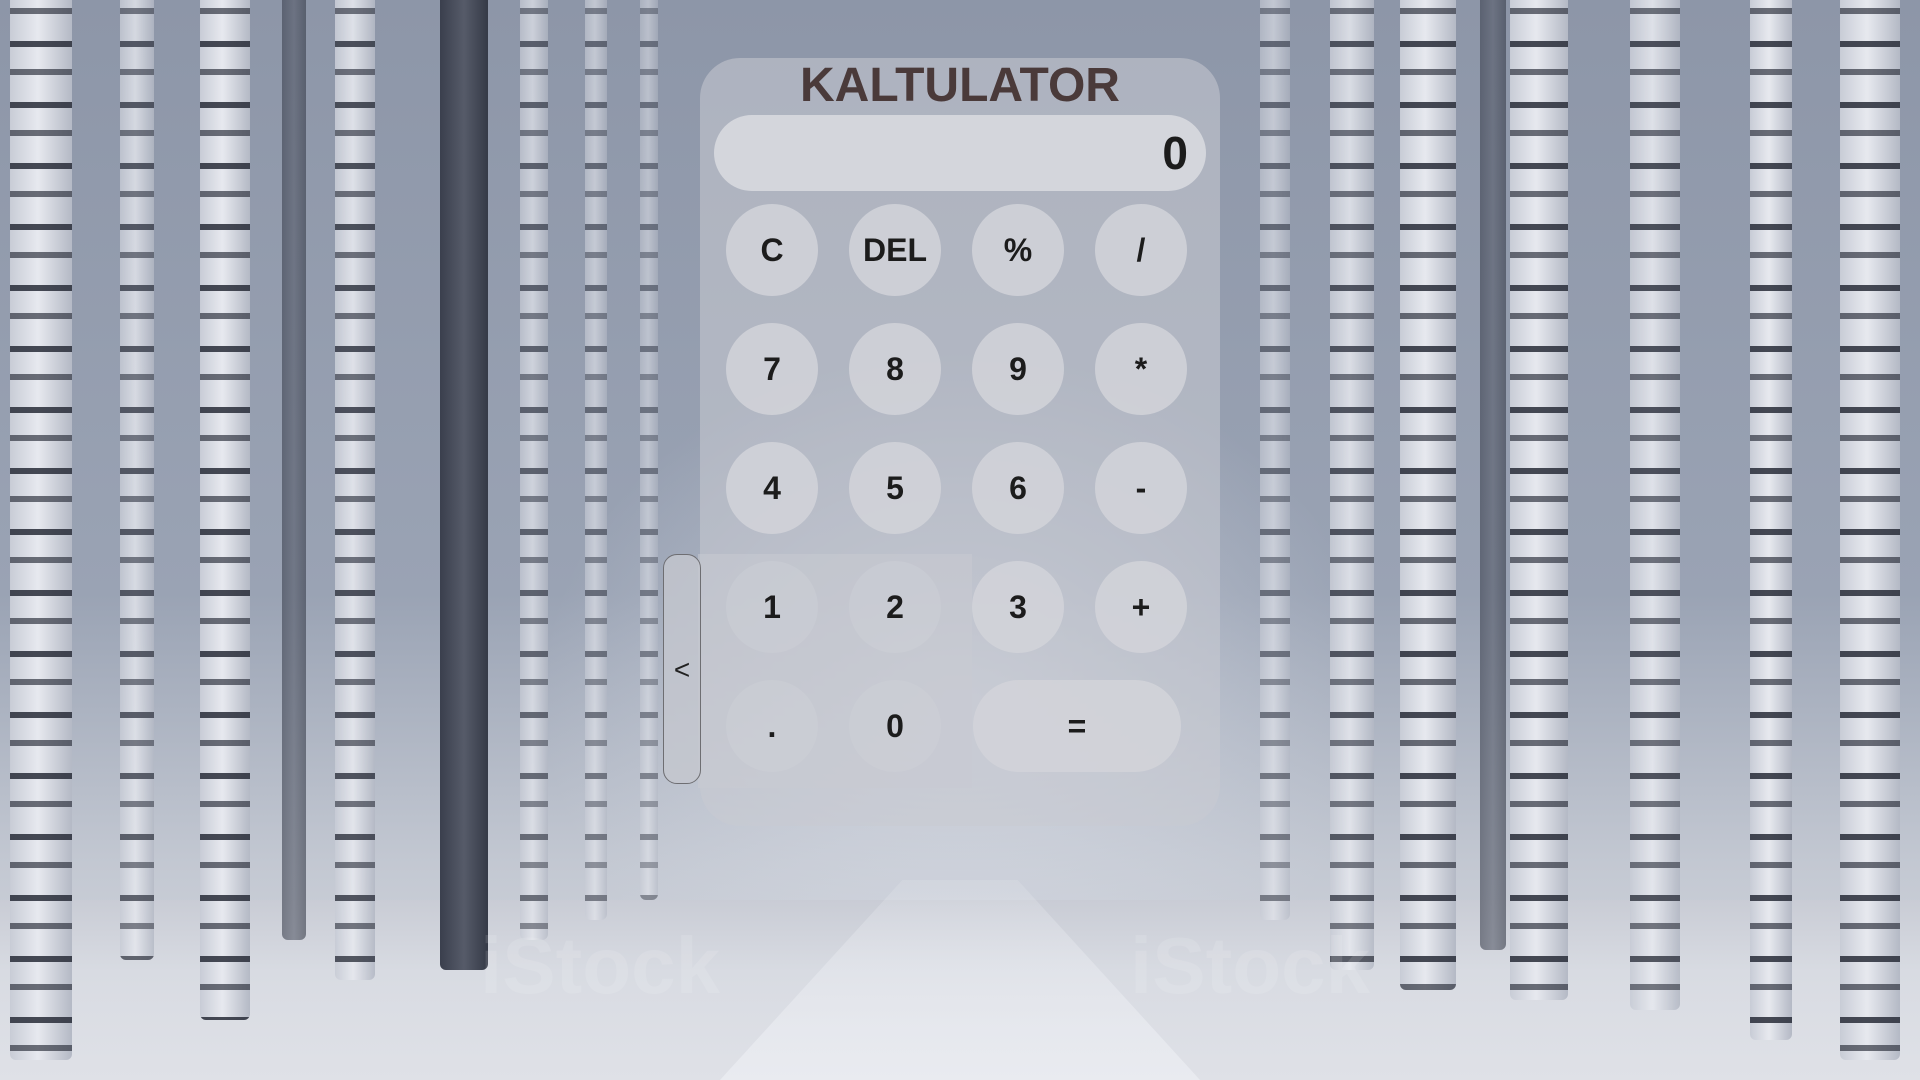 This screenshot has height=1080, width=1920. Describe the element at coordinates (772, 726) in the screenshot. I see `decimal-button: .` at that location.